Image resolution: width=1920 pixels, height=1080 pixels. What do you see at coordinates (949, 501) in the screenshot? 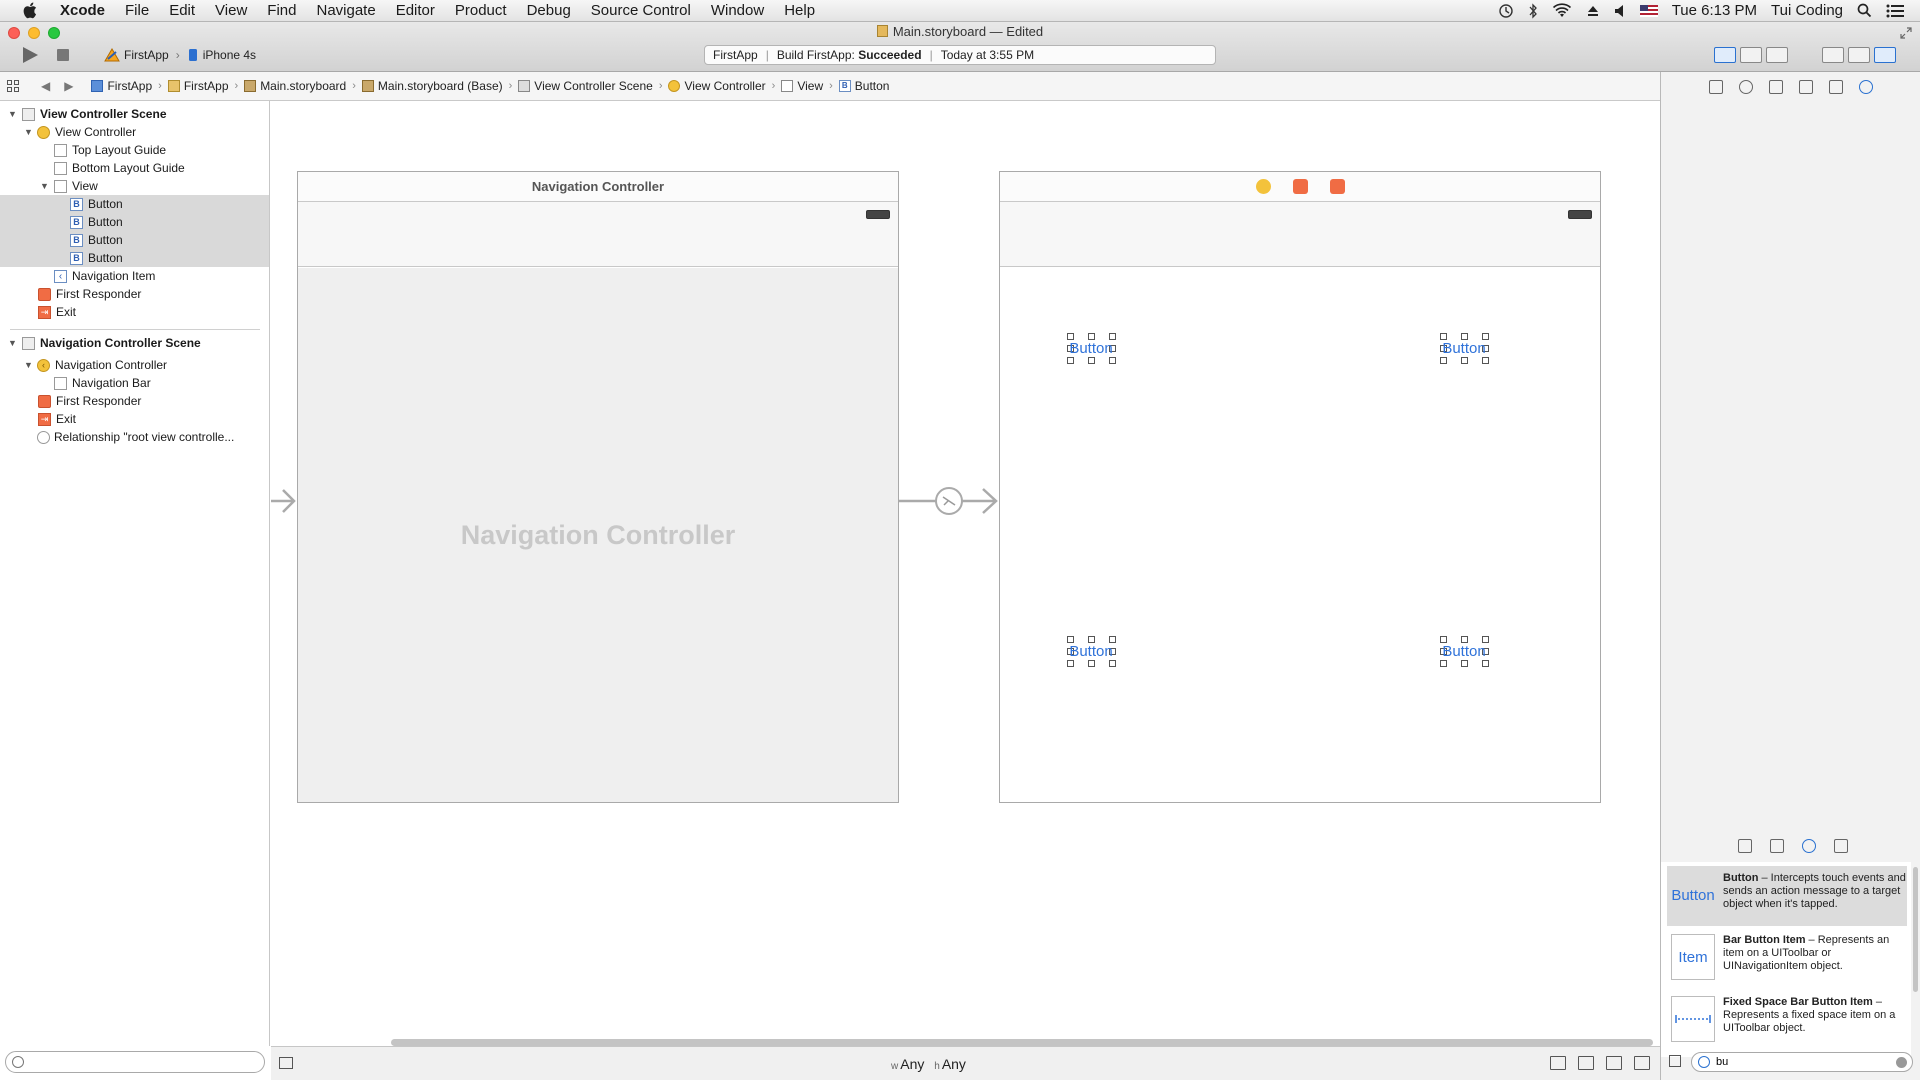
I see `root-relationship-segue` at bounding box center [949, 501].